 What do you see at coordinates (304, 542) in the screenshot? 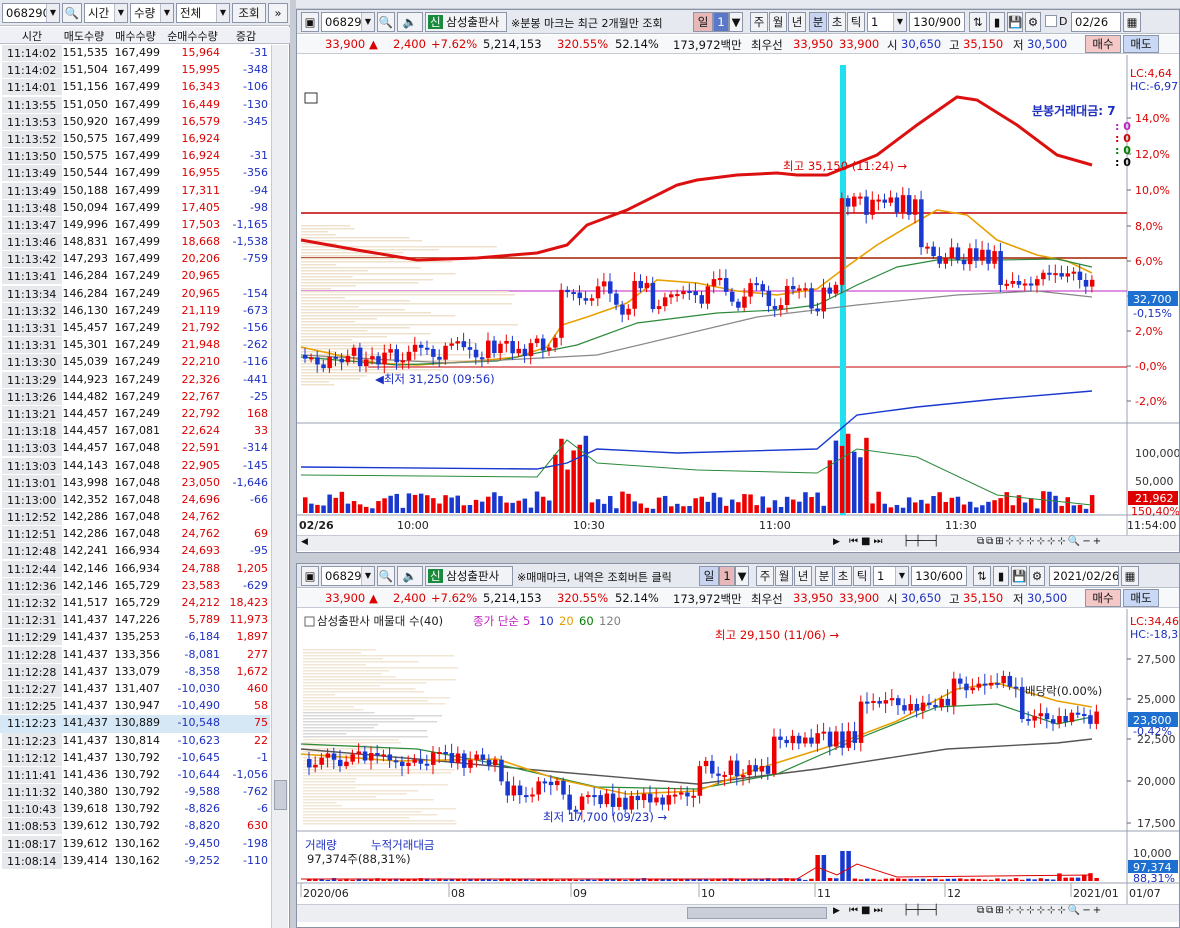
I see `scroll-left-icon: ◀` at bounding box center [304, 542].